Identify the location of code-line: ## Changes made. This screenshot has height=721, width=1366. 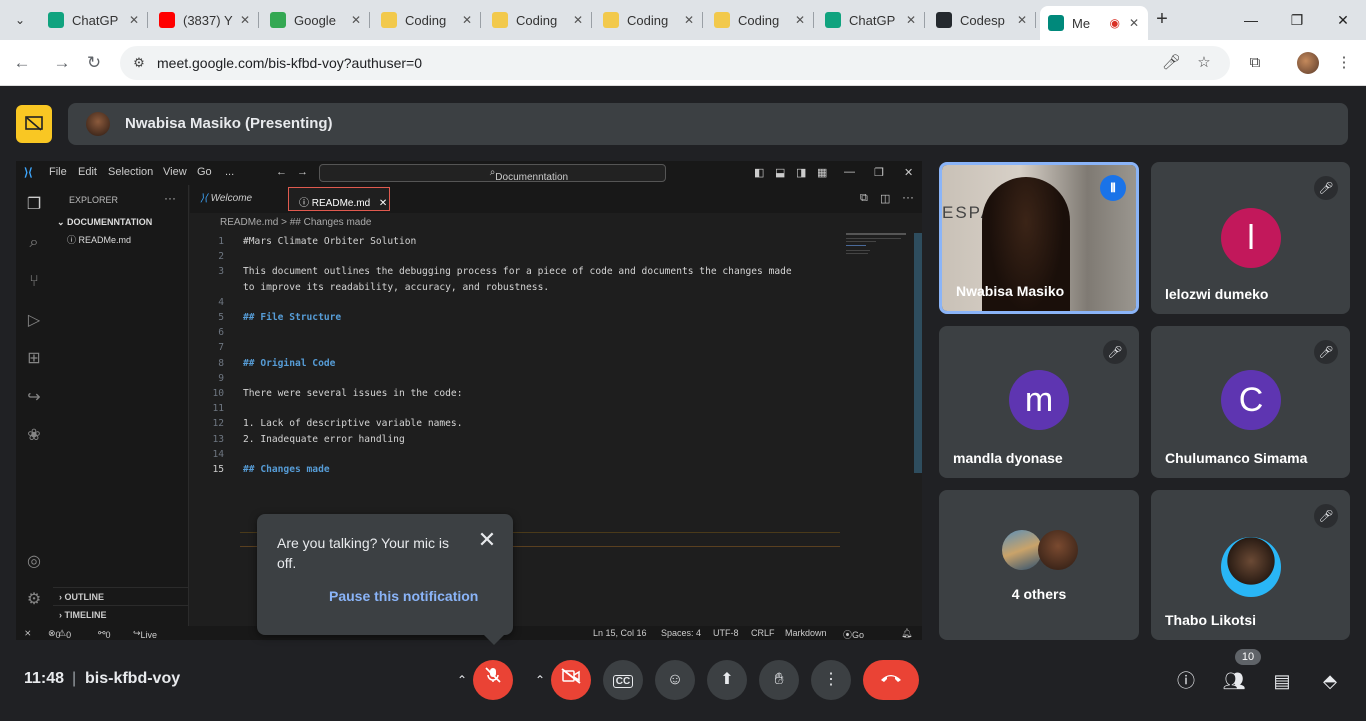
(286, 469).